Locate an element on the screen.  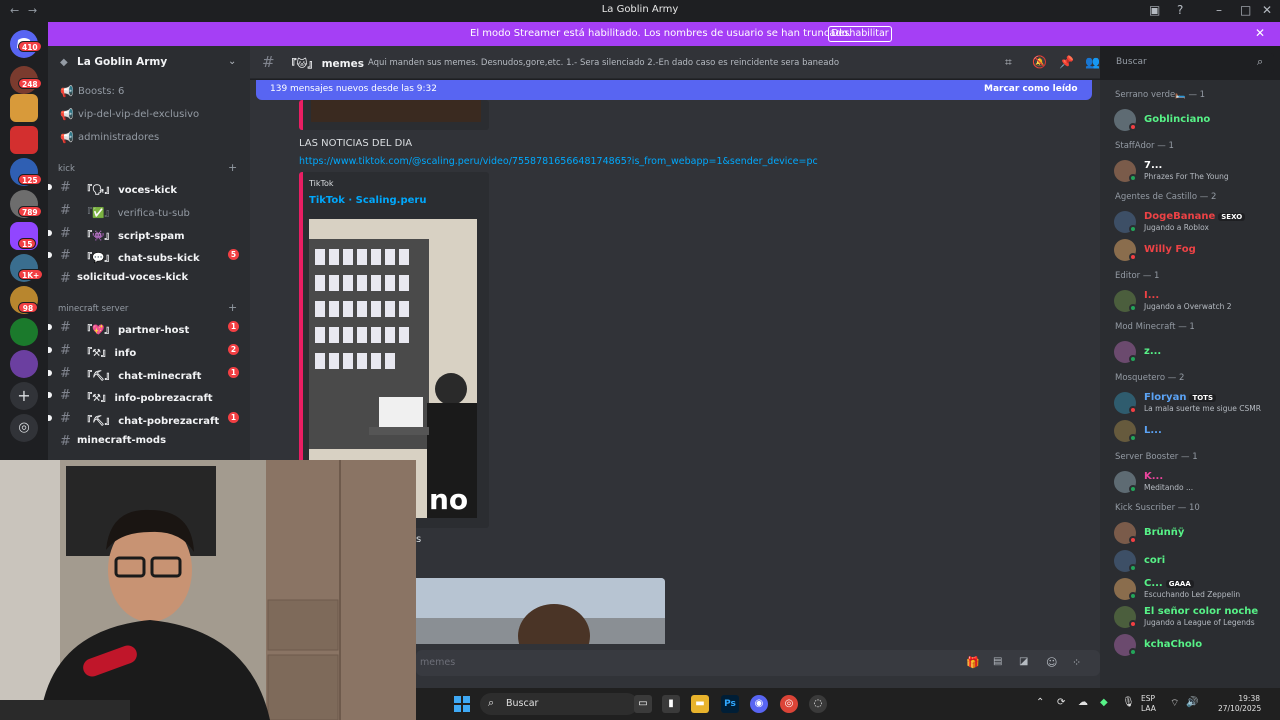
channel-chat-subs-kick: # 『💬』 chat-subs-kick 5 is located at coordinates (149, 255).